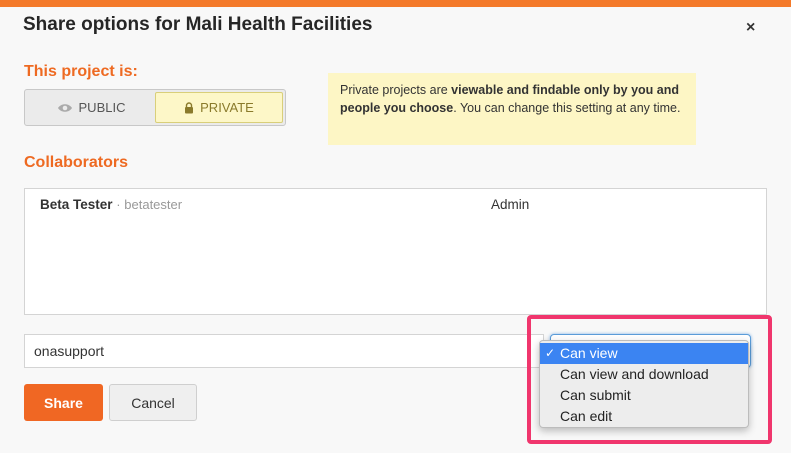  What do you see at coordinates (76, 204) in the screenshot?
I see `collaborator-name: Beta Tester` at bounding box center [76, 204].